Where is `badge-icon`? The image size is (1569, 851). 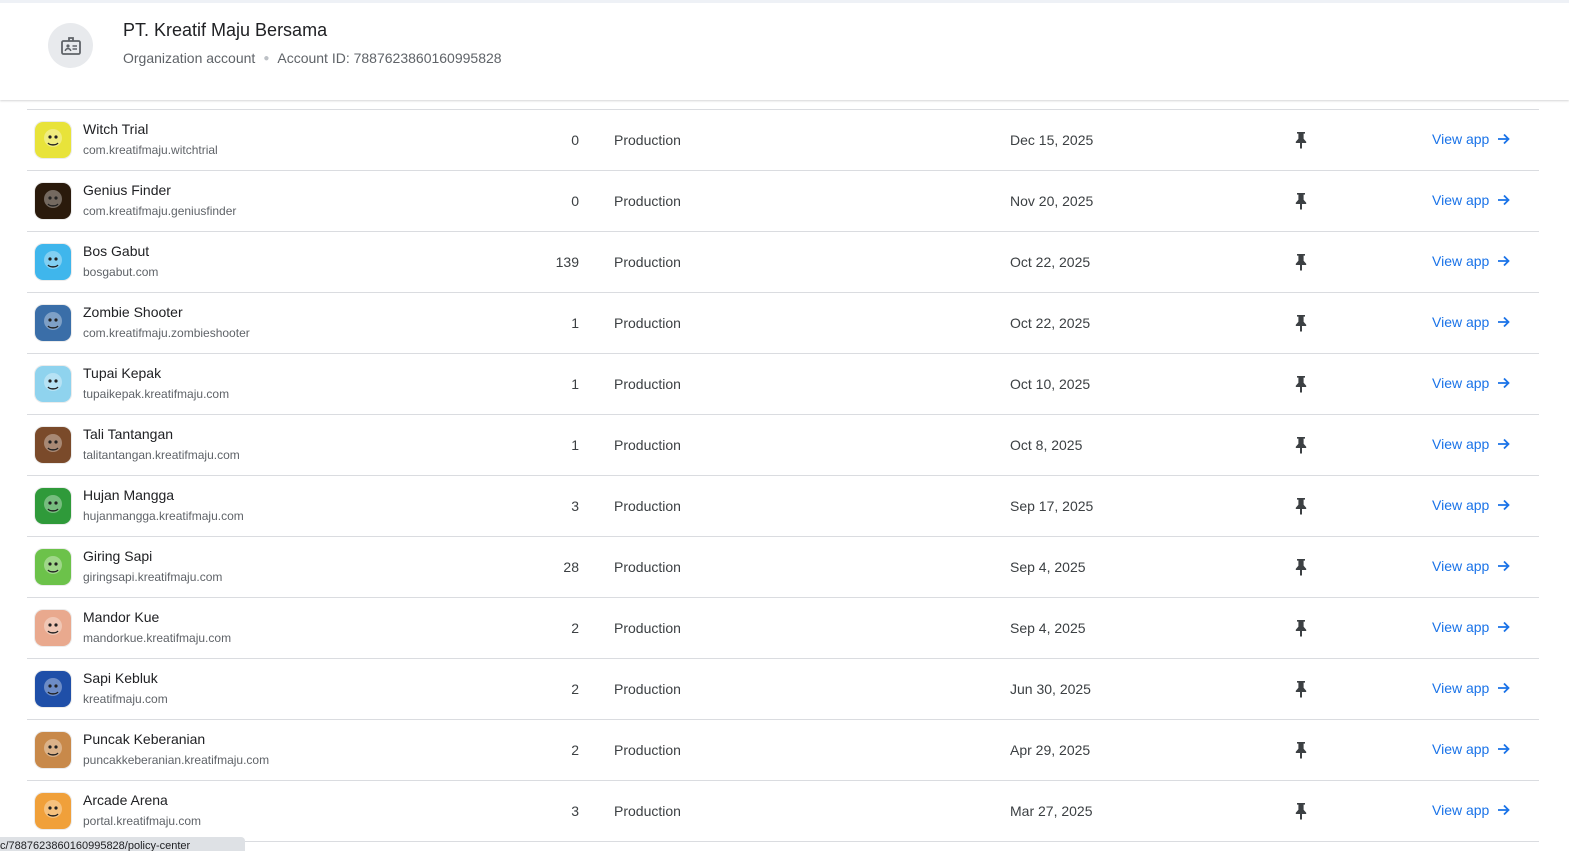 badge-icon is located at coordinates (70, 45).